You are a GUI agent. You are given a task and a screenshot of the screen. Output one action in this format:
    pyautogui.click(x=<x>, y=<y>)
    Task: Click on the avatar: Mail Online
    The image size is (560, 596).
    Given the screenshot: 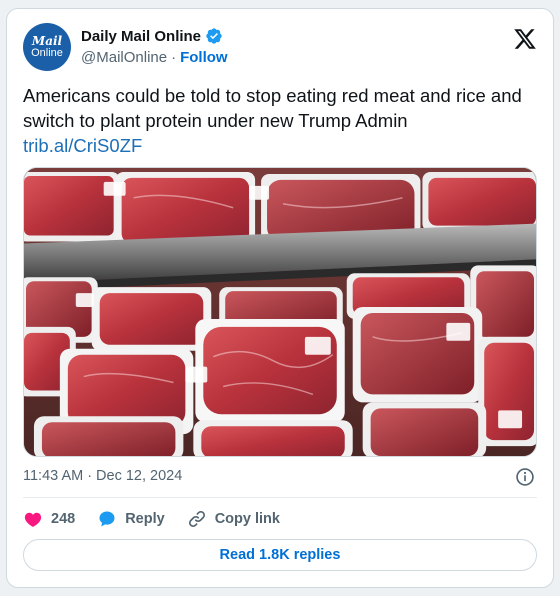 What is the action you would take?
    pyautogui.click(x=47, y=47)
    